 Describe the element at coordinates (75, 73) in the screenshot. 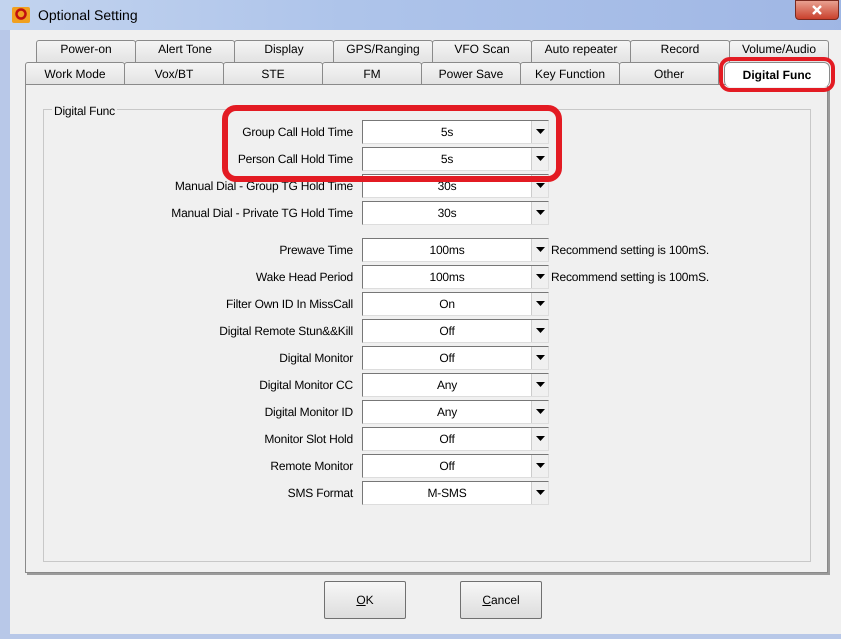

I see `tab: Work Mode` at that location.